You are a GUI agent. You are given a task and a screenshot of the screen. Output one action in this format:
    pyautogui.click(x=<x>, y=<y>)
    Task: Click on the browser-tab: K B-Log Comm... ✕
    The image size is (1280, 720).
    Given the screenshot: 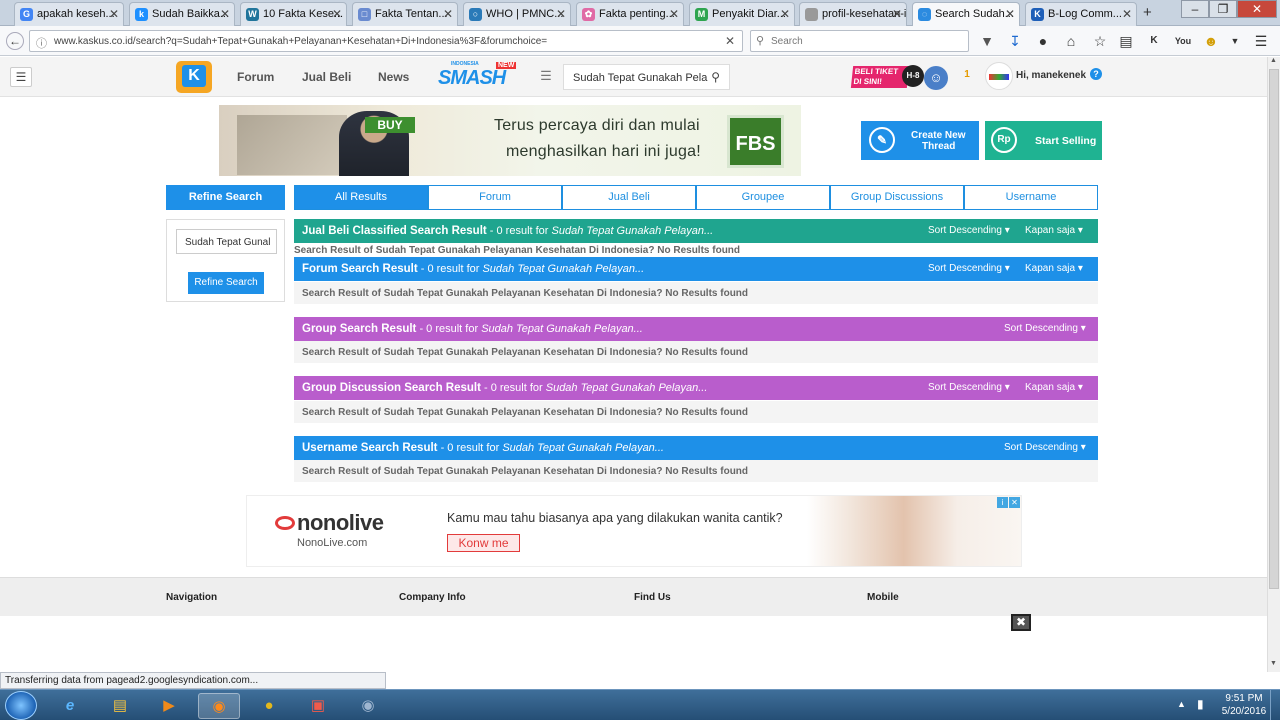 What is the action you would take?
    pyautogui.click(x=1081, y=14)
    